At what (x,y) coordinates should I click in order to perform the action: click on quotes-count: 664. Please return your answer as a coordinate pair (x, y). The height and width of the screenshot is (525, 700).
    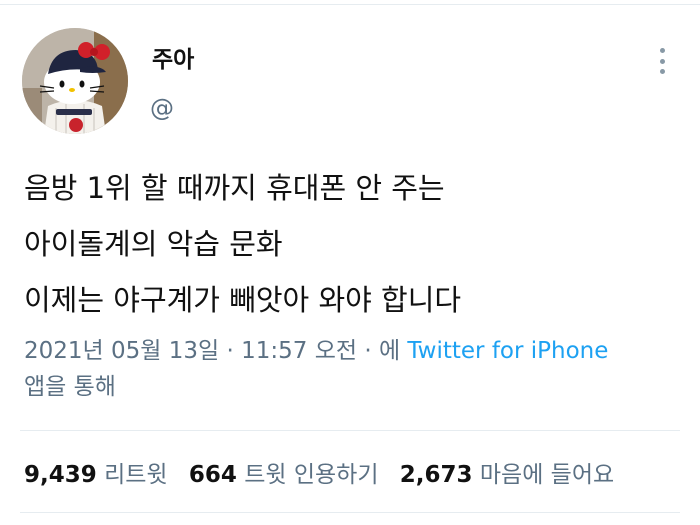
    Looking at the image, I should click on (212, 475).